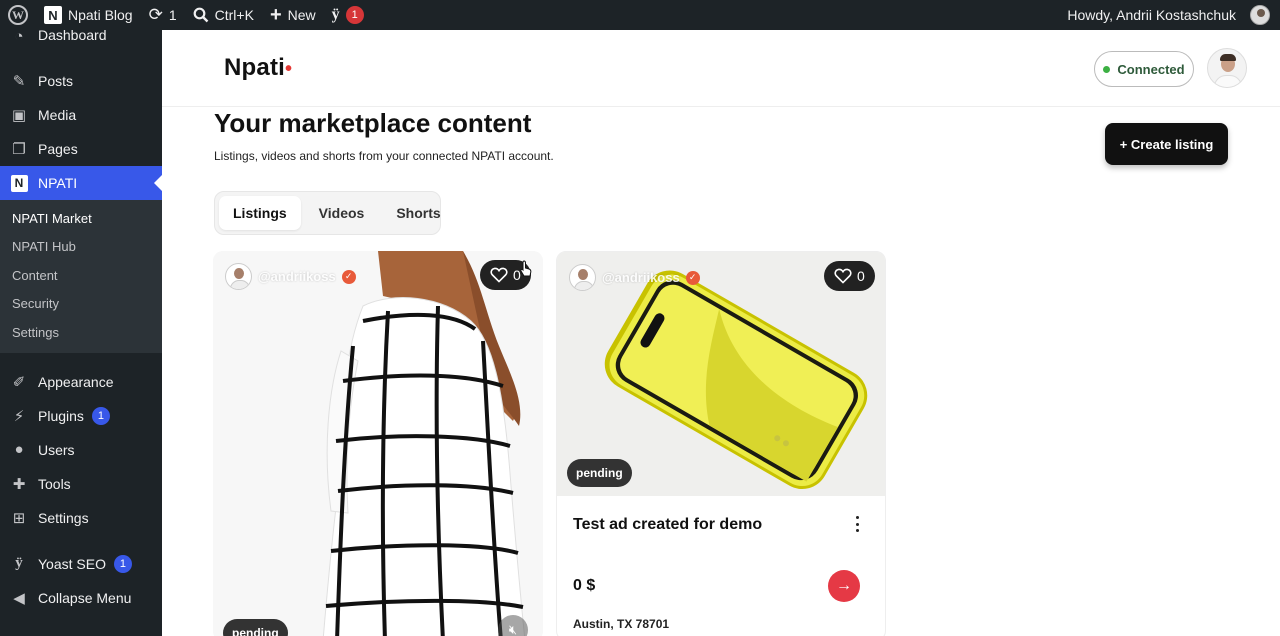 This screenshot has width=1280, height=636. Describe the element at coordinates (1227, 68) in the screenshot. I see `profile-avatar` at that location.